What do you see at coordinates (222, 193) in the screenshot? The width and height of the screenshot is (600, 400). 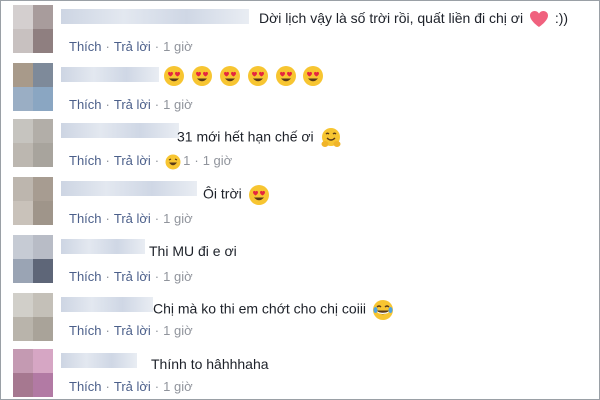 I see `comment-body: Ôi trời` at bounding box center [222, 193].